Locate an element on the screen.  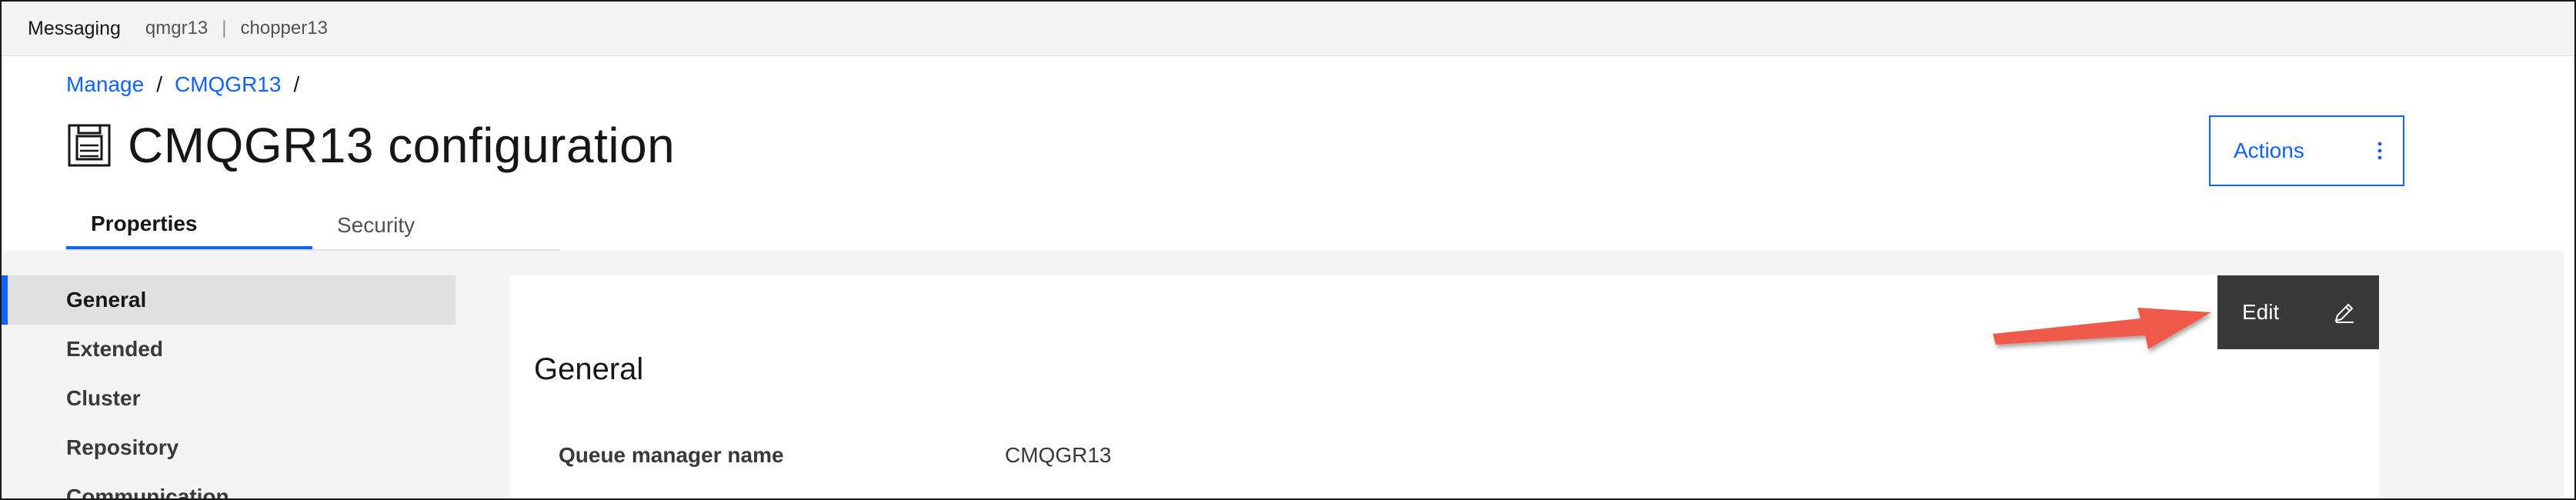
edit-button-label: Edit is located at coordinates (2261, 312).